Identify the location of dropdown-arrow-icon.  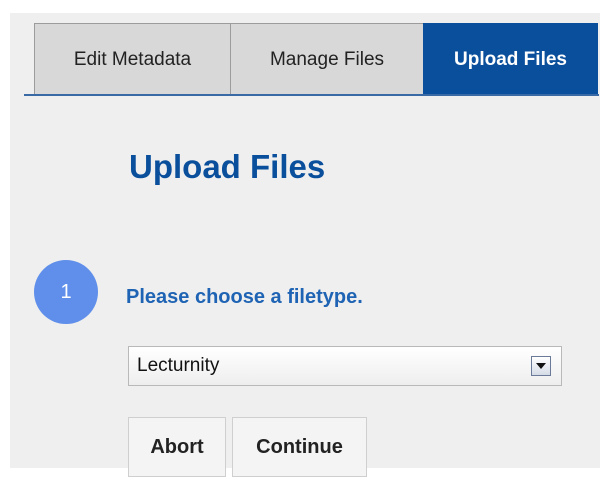
(541, 366).